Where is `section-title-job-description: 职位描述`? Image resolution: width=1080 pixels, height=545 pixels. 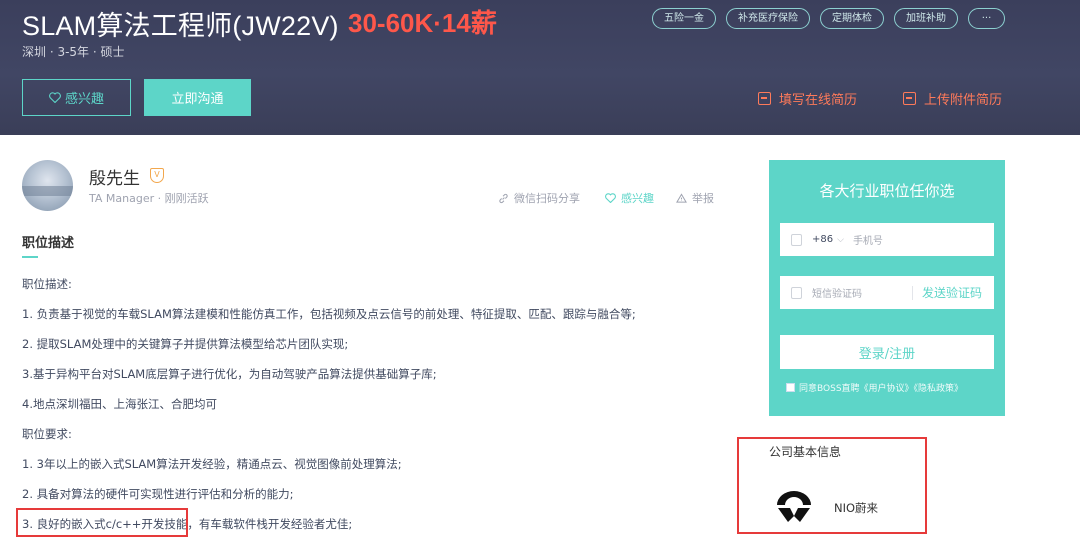 section-title-job-description: 职位描述 is located at coordinates (48, 243).